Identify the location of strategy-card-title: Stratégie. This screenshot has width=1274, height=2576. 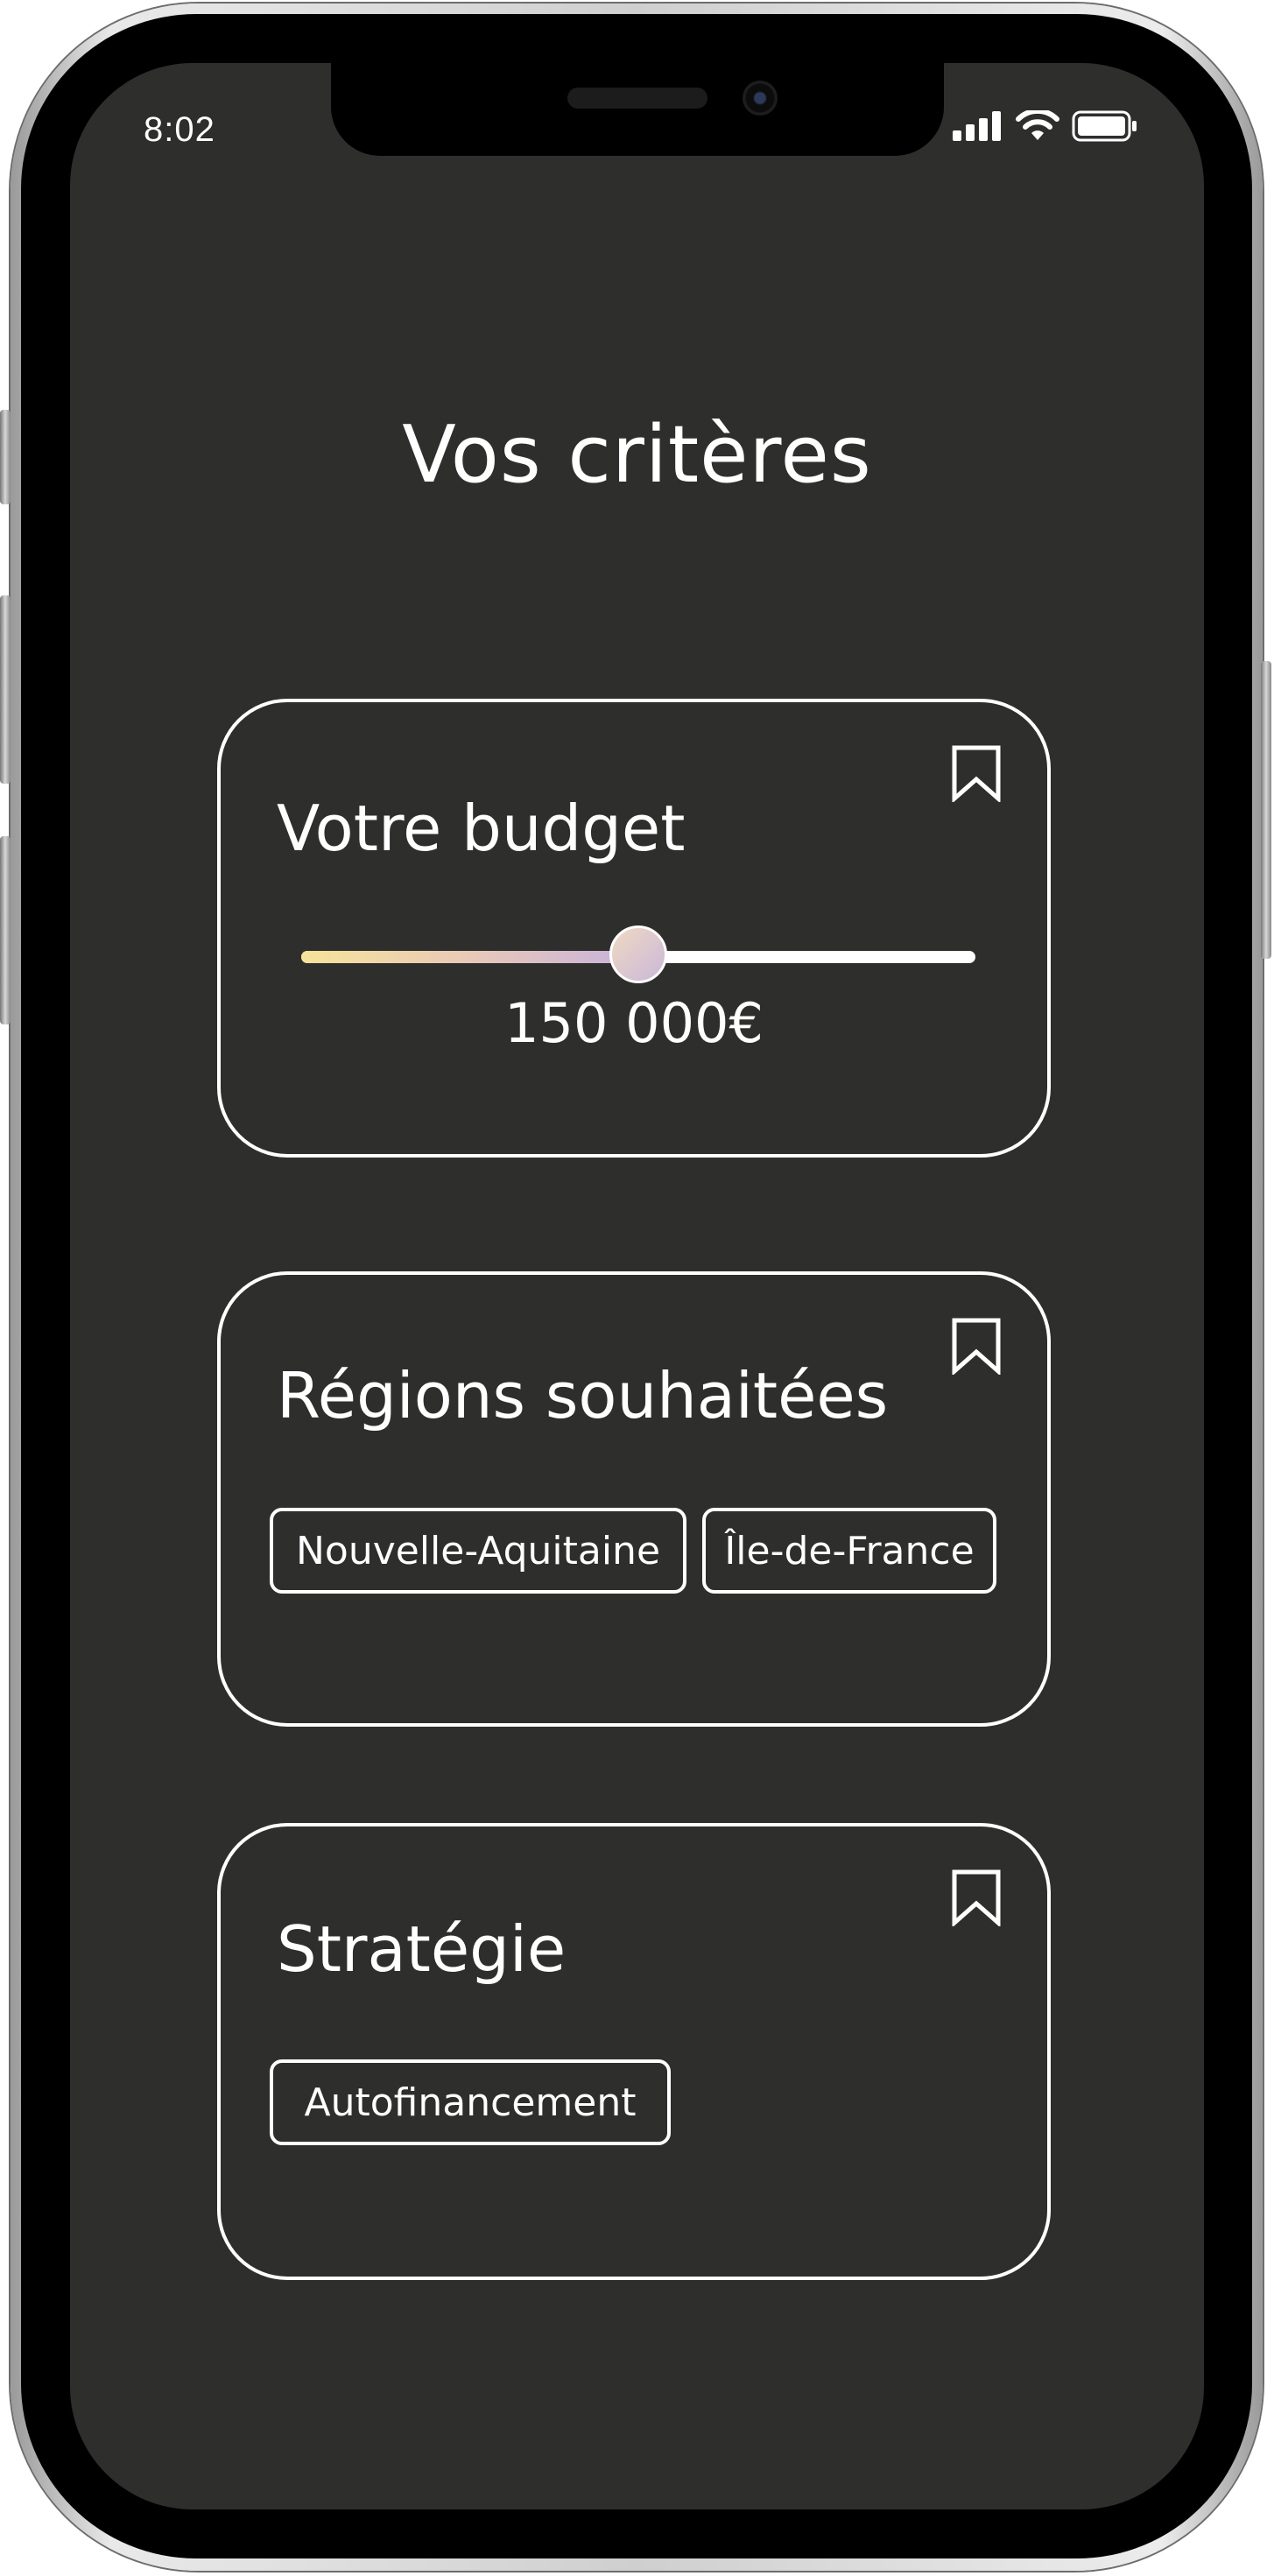
(422, 1949).